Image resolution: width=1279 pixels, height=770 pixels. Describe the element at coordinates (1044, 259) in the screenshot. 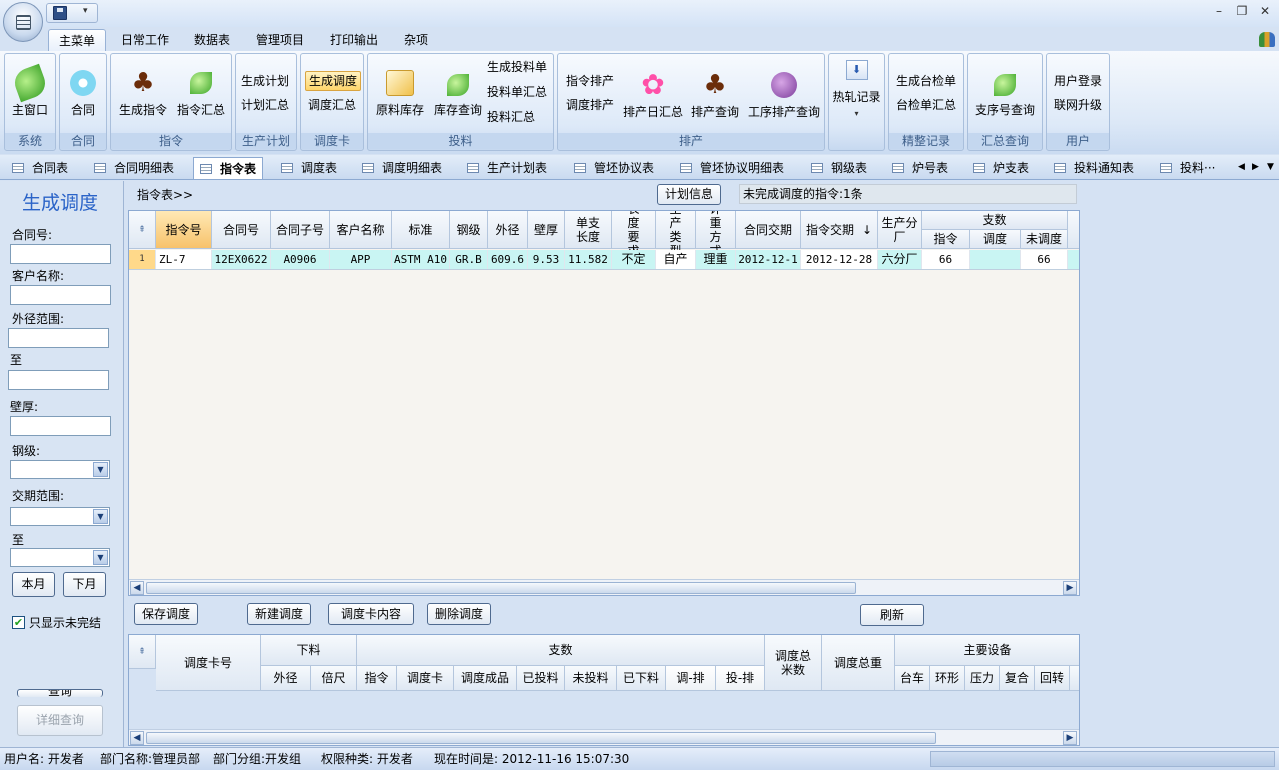

I see `cell-qty-left: 66` at that location.